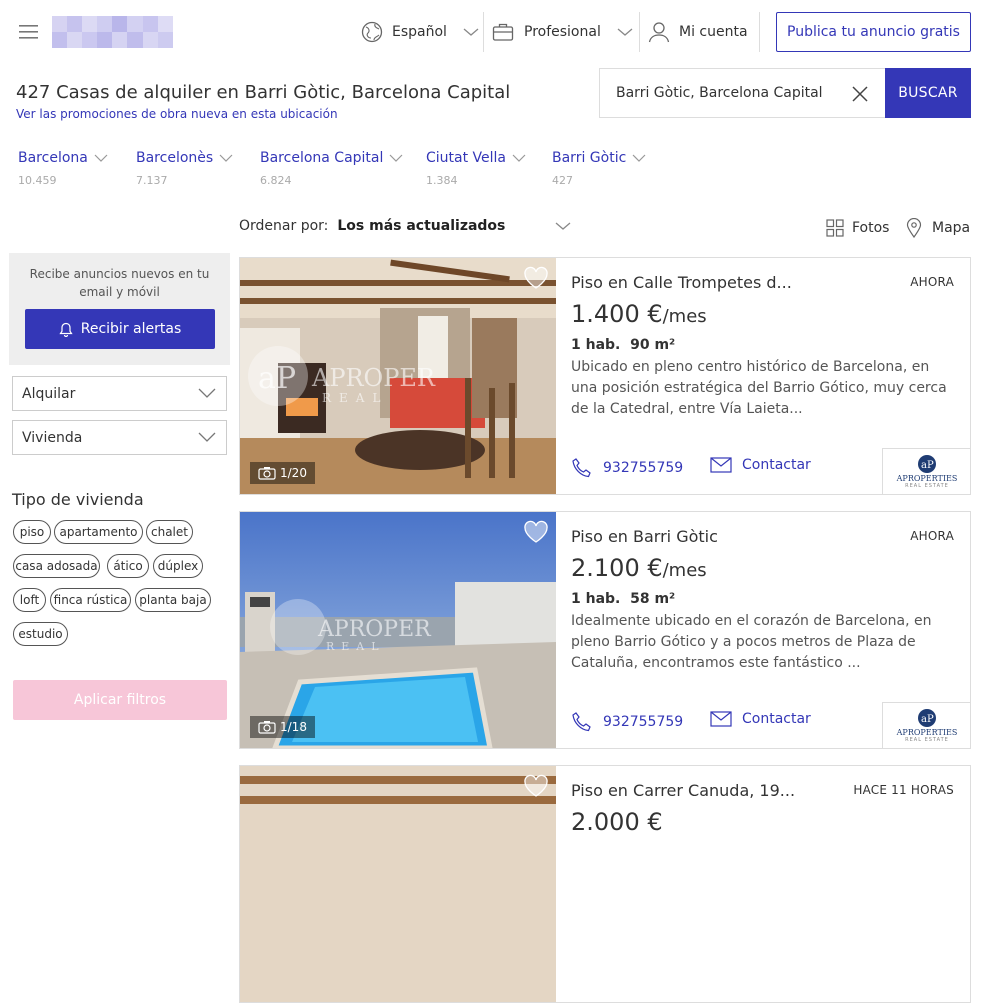 Image resolution: width=981 pixels, height=1003 pixels. What do you see at coordinates (873, 32) in the screenshot?
I see `publish-ad-button: Publica tu anuncio gratis` at bounding box center [873, 32].